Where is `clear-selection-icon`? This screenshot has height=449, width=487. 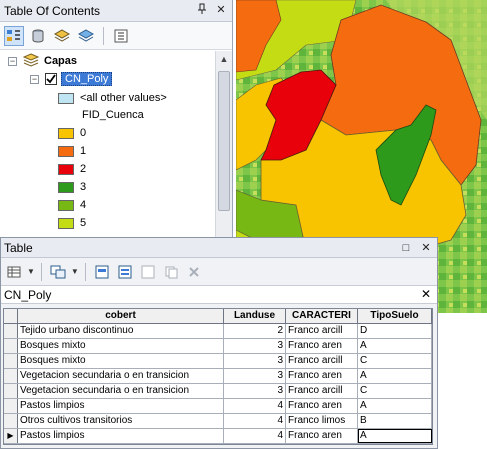
clear-selection-icon is located at coordinates (148, 272).